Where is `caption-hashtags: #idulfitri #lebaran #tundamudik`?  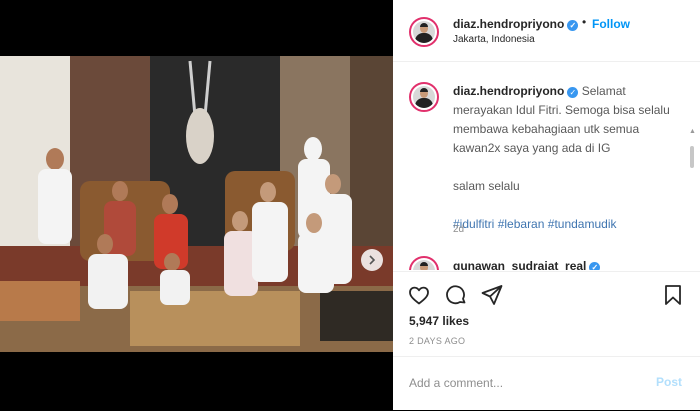
caption-hashtags: #idulfitri #lebaran #tundamudik is located at coordinates (568, 224).